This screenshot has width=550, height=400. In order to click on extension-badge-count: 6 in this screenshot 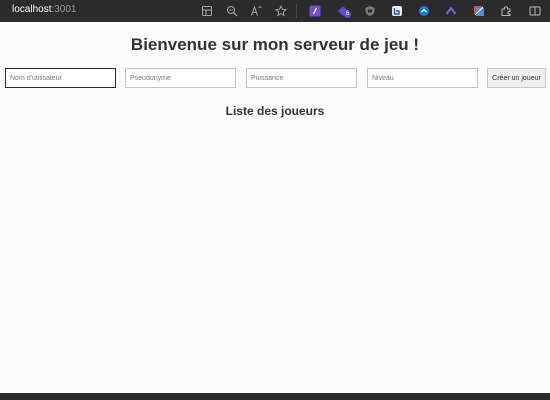, I will do `click(348, 14)`.